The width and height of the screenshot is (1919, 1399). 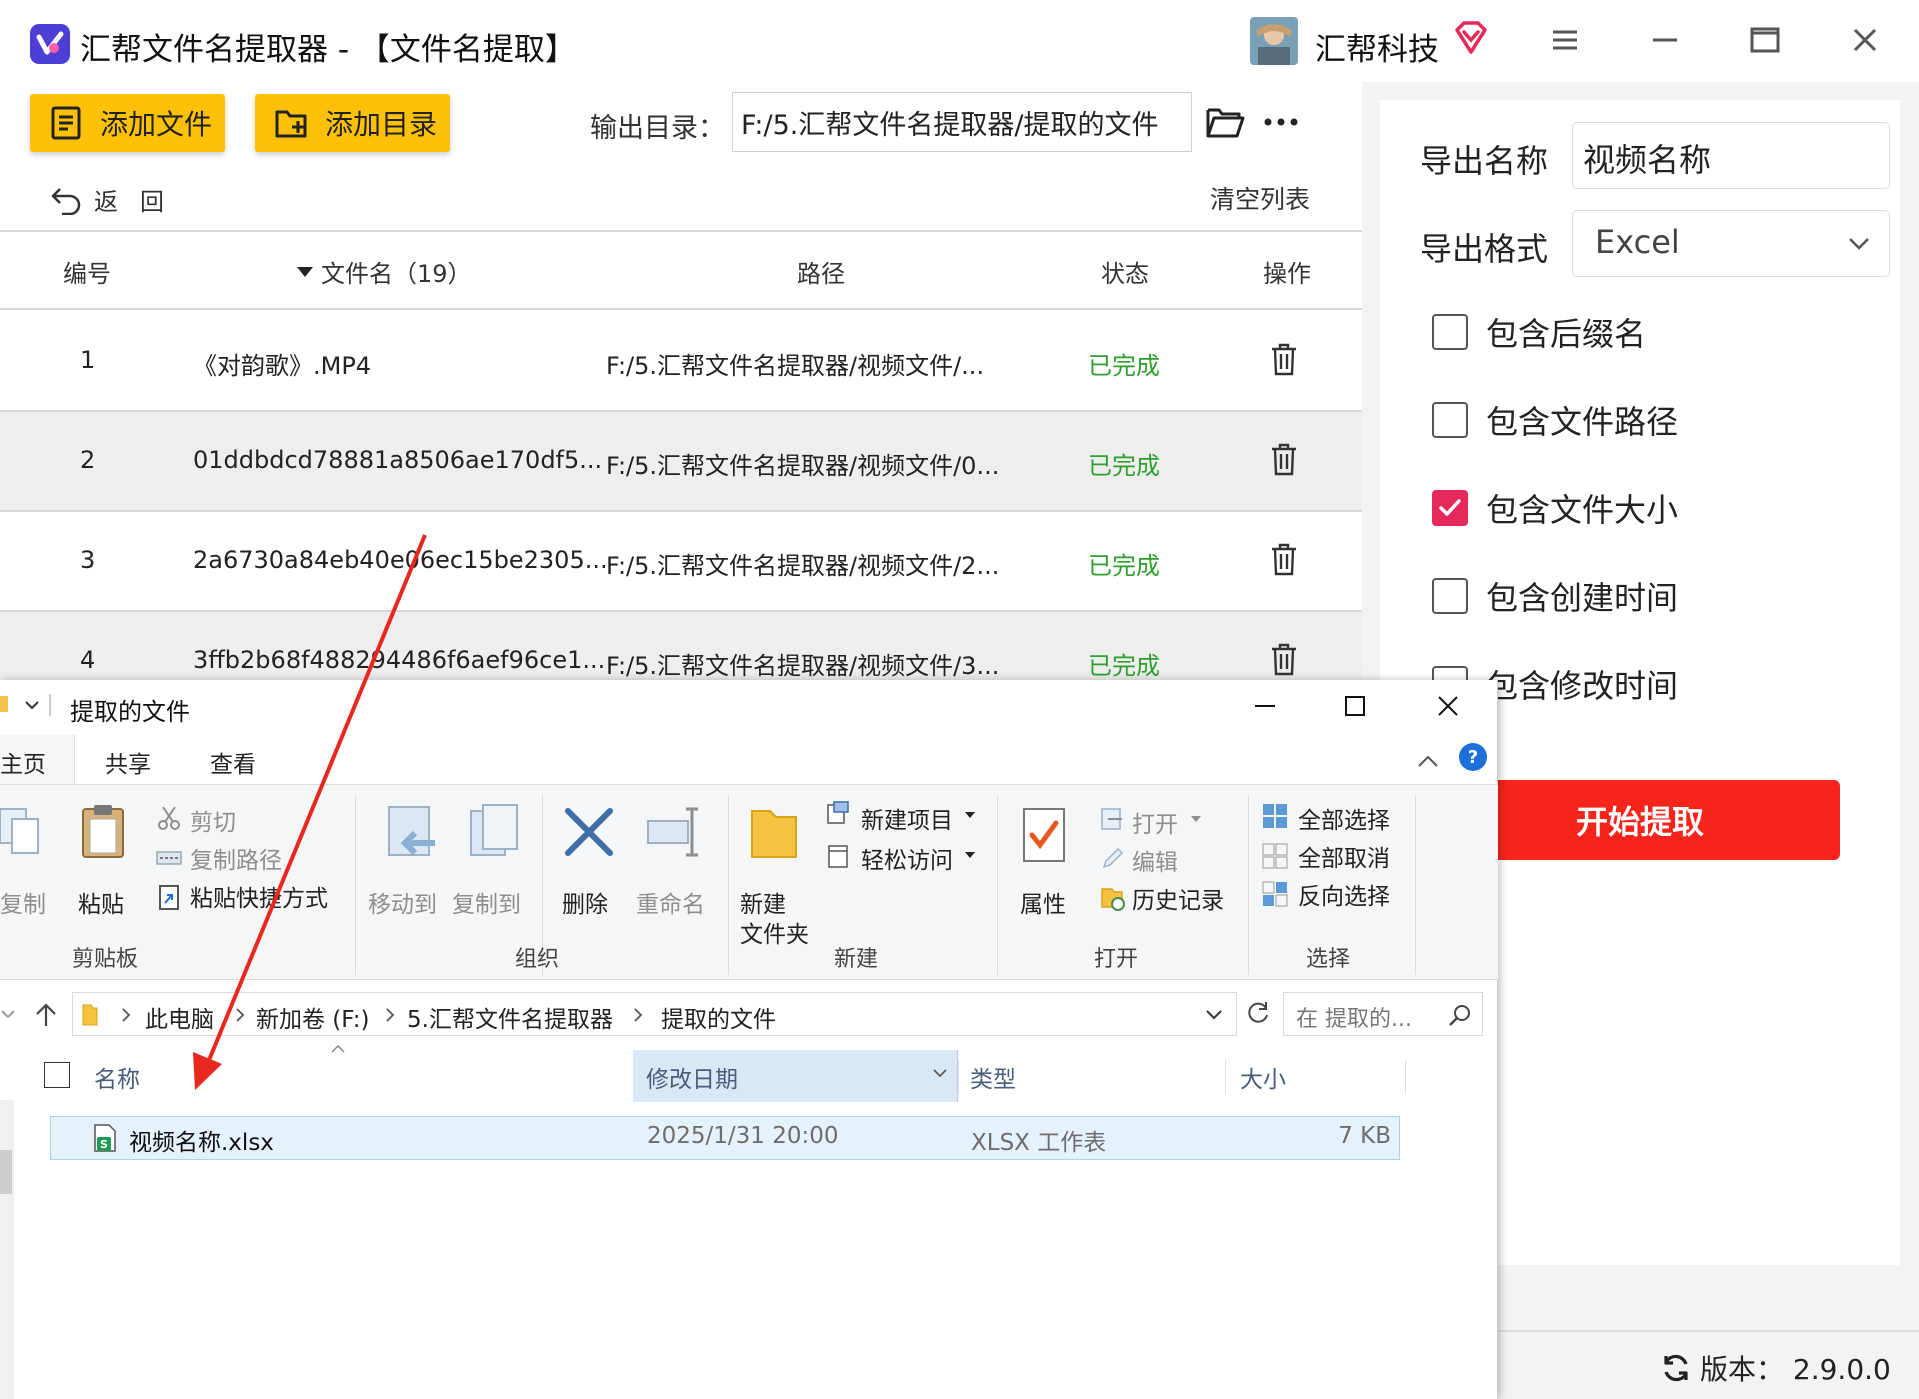 What do you see at coordinates (128, 762) in the screenshot?
I see `tab-share: 共享` at bounding box center [128, 762].